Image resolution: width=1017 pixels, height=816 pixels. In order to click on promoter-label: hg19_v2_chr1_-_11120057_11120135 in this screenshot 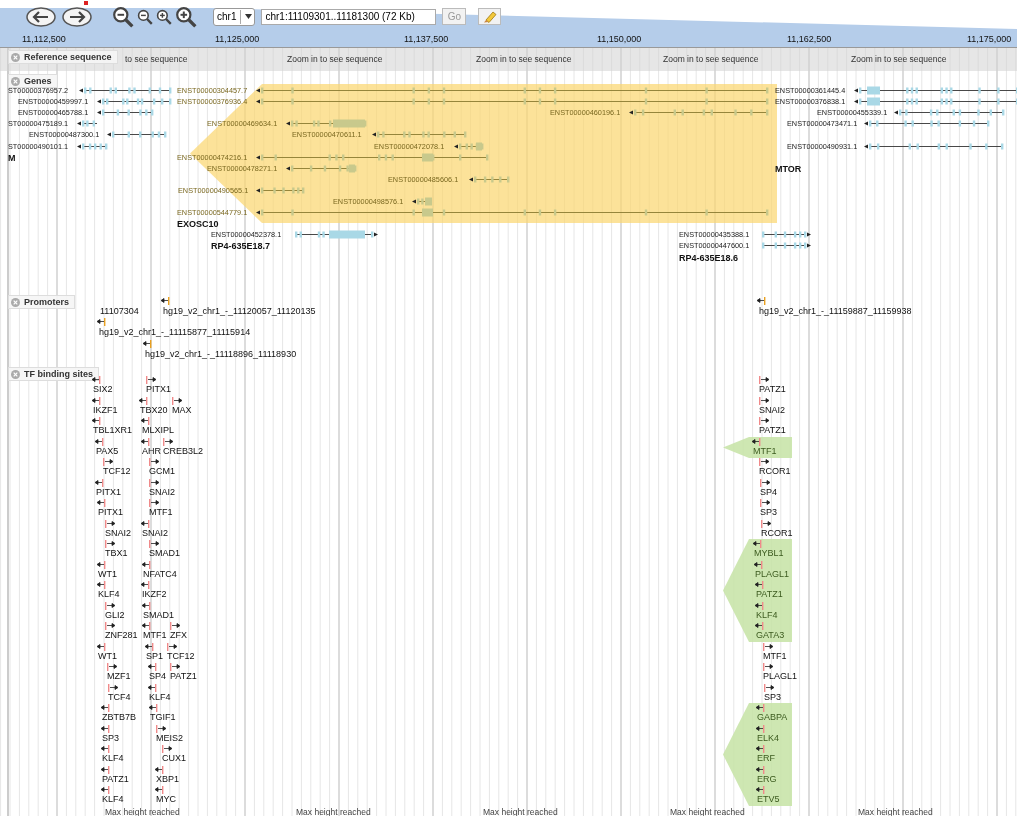, I will do `click(239, 311)`.